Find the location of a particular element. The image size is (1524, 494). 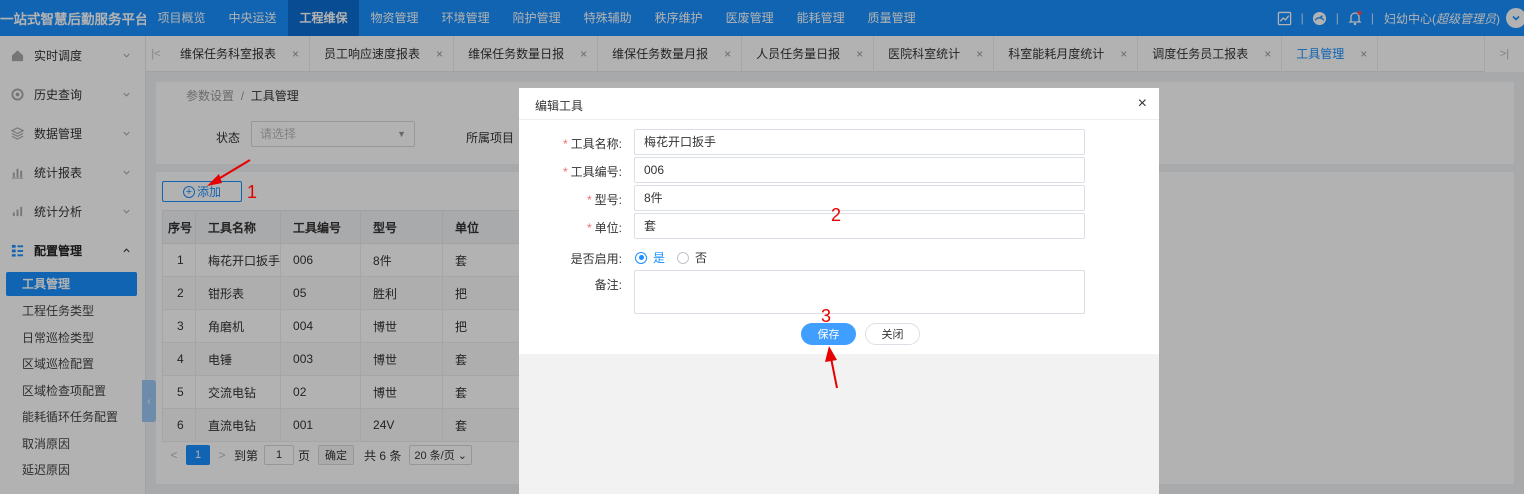

form-label: * 工具编号: is located at coordinates (592, 171).